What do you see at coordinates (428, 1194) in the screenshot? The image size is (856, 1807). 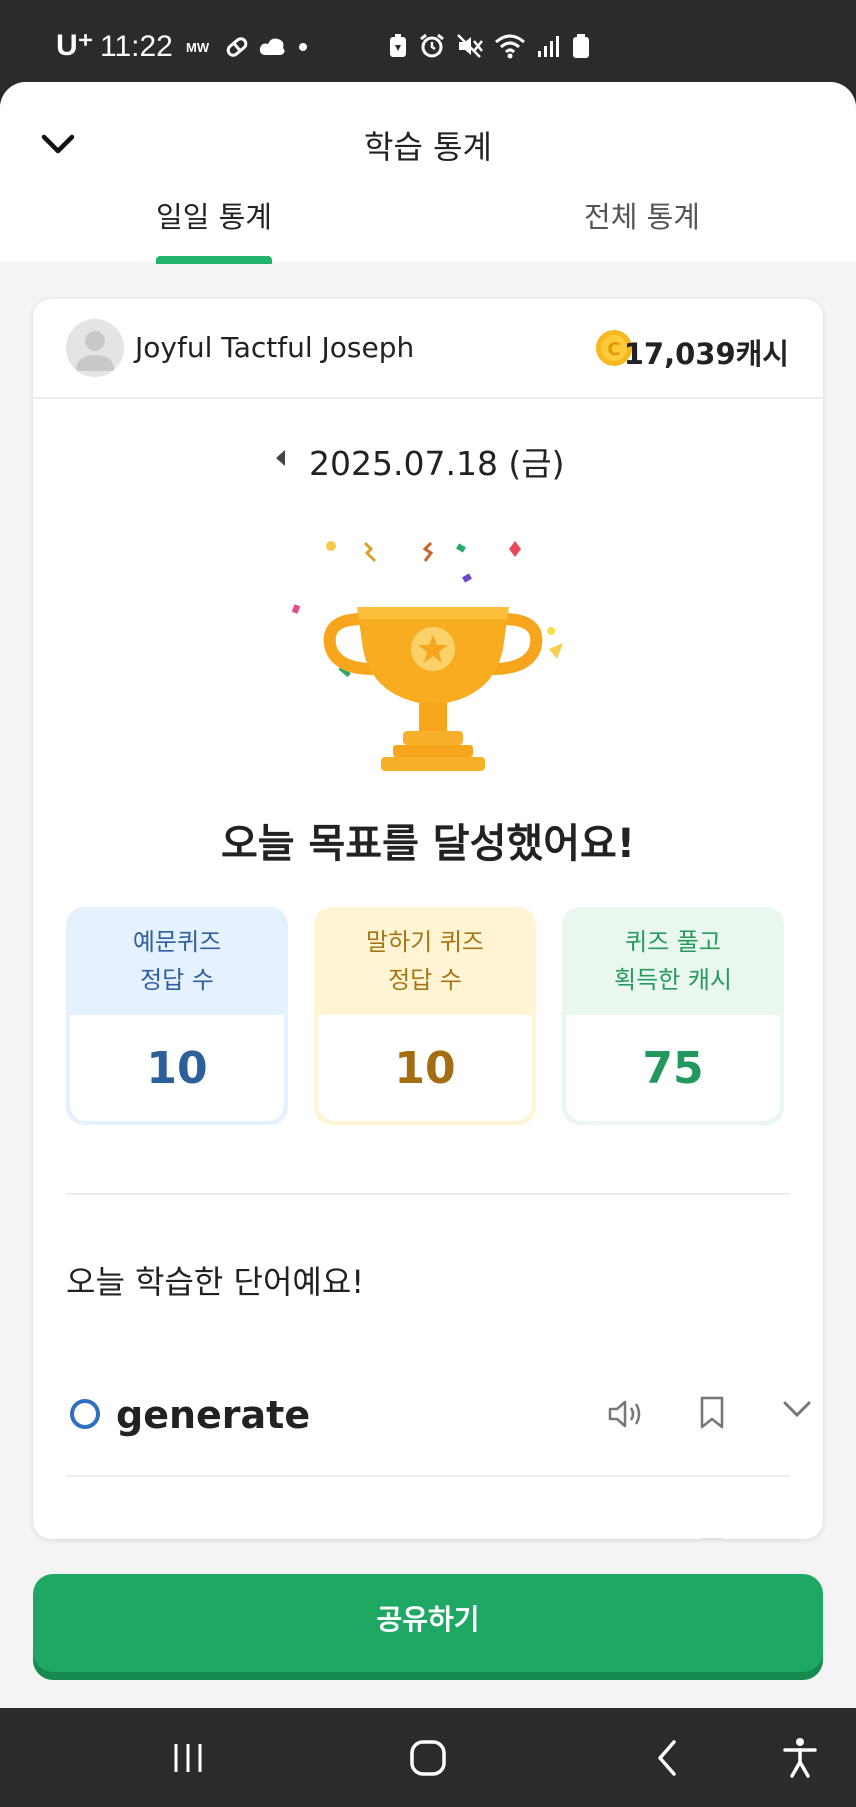 I see `section-divider` at bounding box center [428, 1194].